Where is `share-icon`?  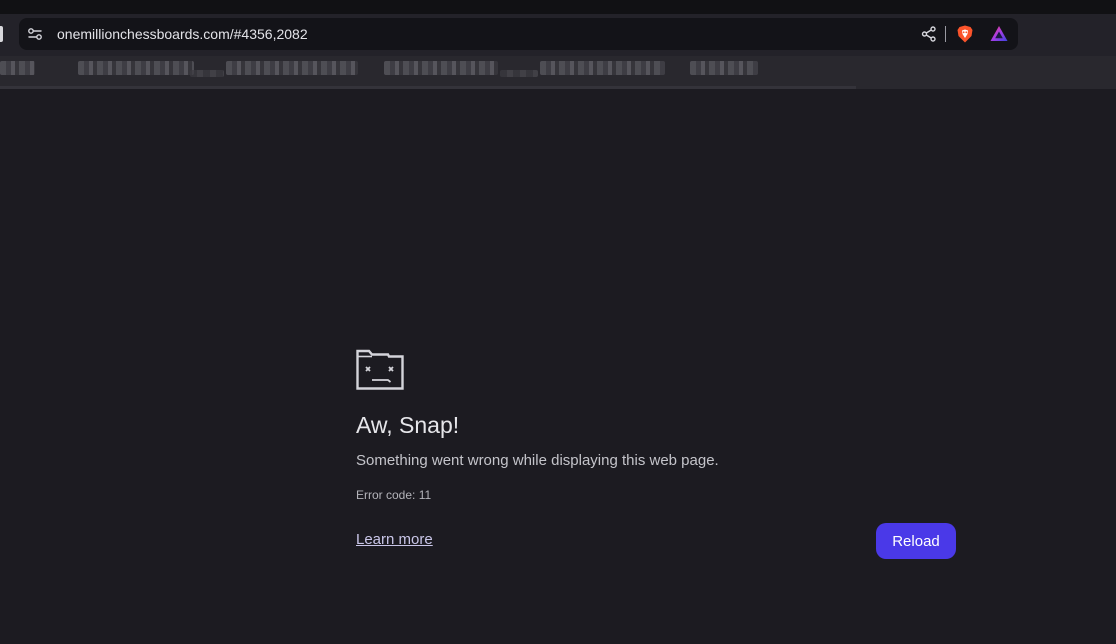 share-icon is located at coordinates (929, 34).